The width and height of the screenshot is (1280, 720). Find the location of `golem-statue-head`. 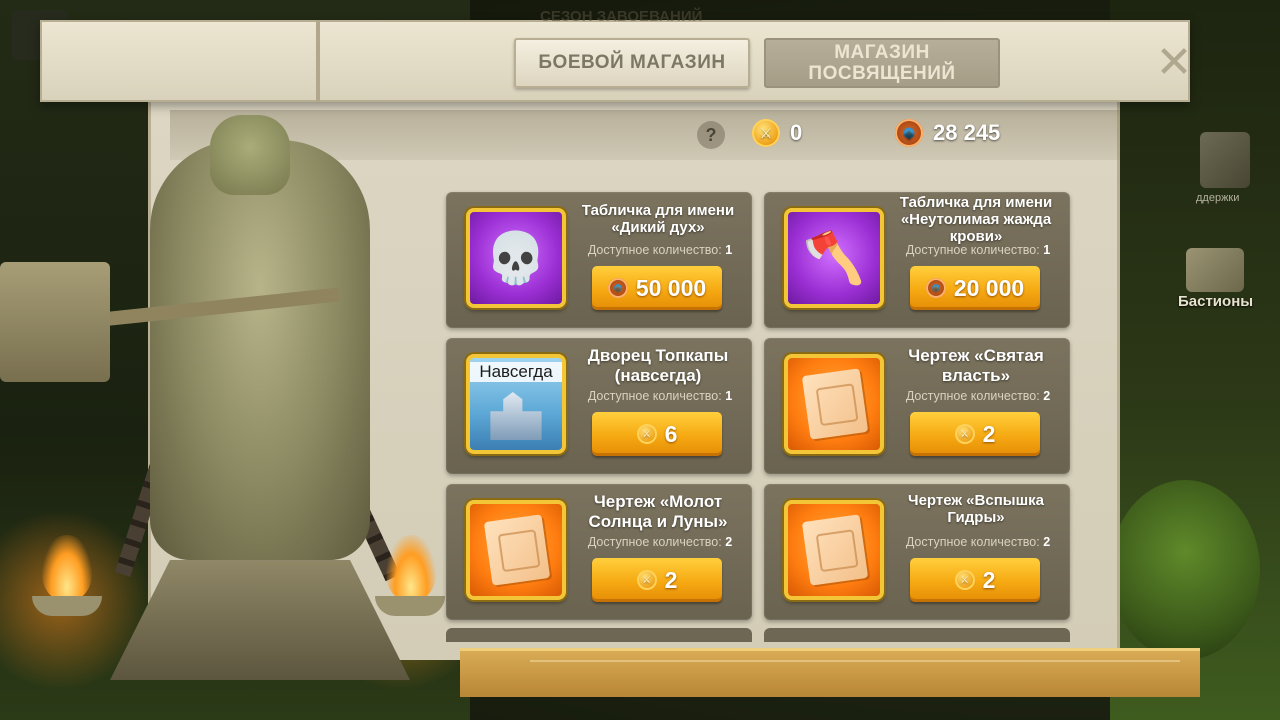

golem-statue-head is located at coordinates (250, 155).